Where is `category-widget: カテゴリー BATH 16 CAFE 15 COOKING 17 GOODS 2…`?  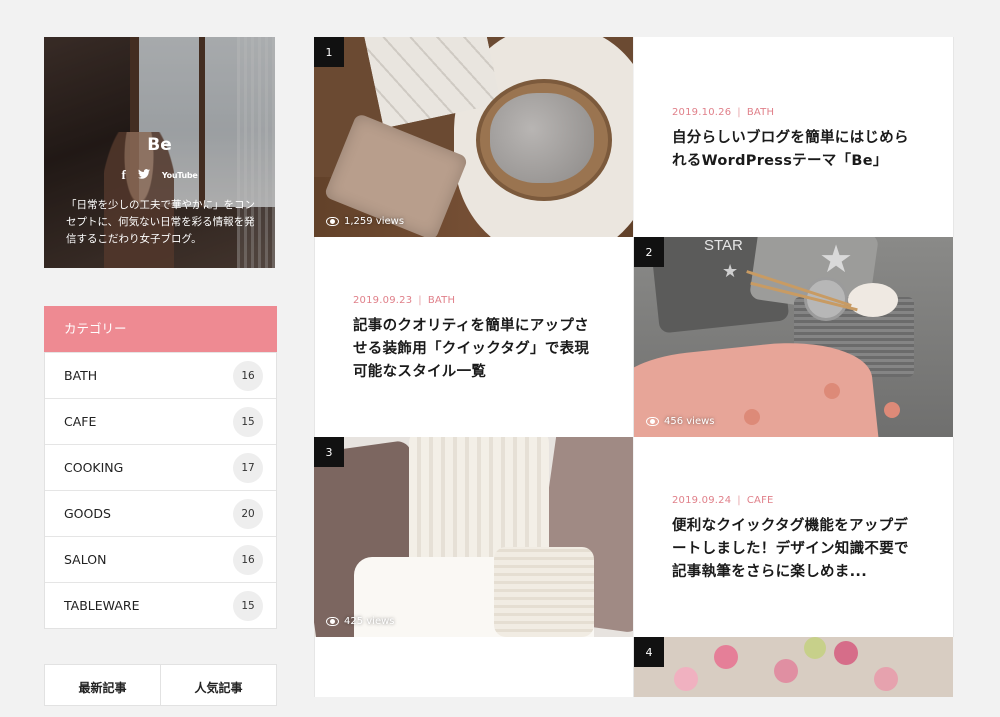
category-widget: カテゴリー BATH 16 CAFE 15 COOKING 17 GOODS 2… is located at coordinates (160, 467).